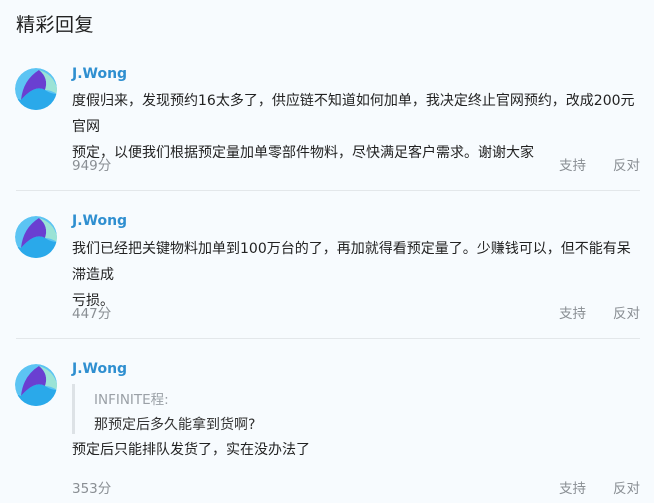  I want to click on comment-score: 949分, so click(92, 166).